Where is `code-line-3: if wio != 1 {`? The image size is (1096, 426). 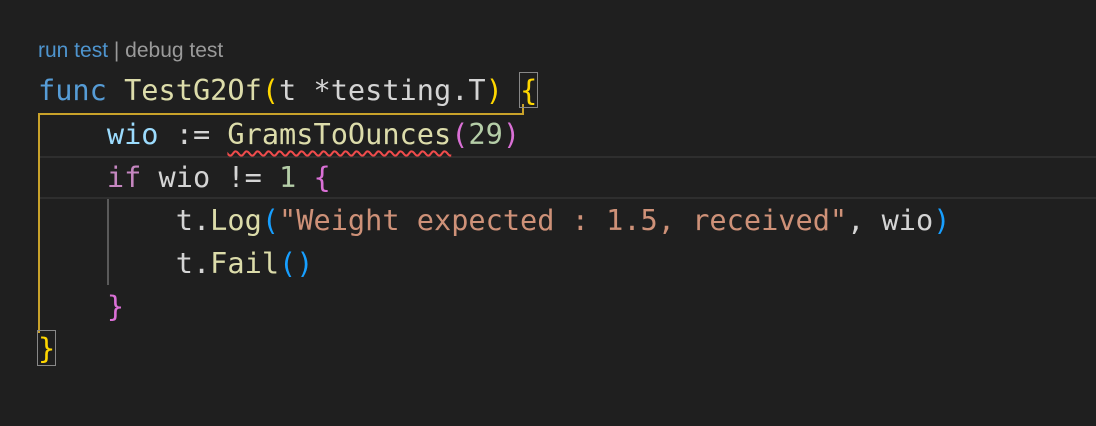 code-line-3: if wio != 1 { is located at coordinates (184, 177).